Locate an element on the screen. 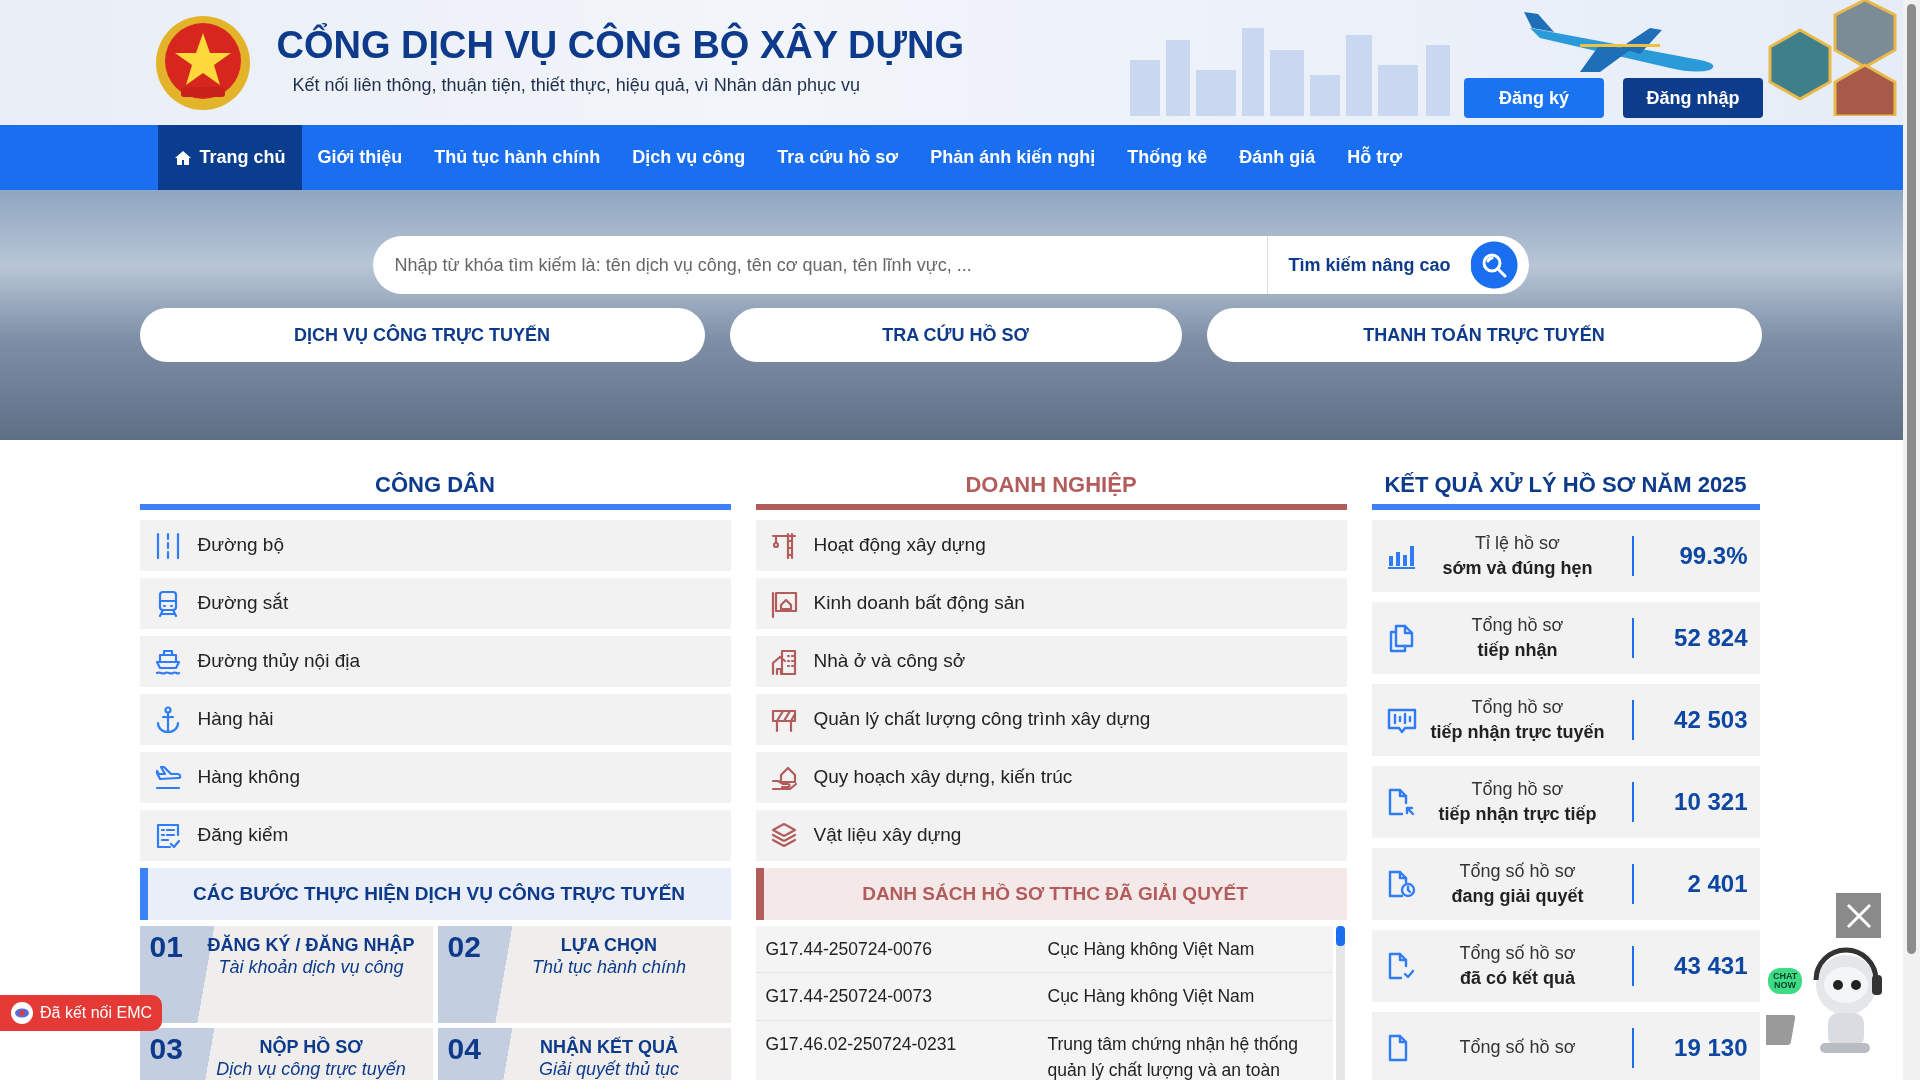  section-heading: CÔNG DÂN is located at coordinates (435, 485).